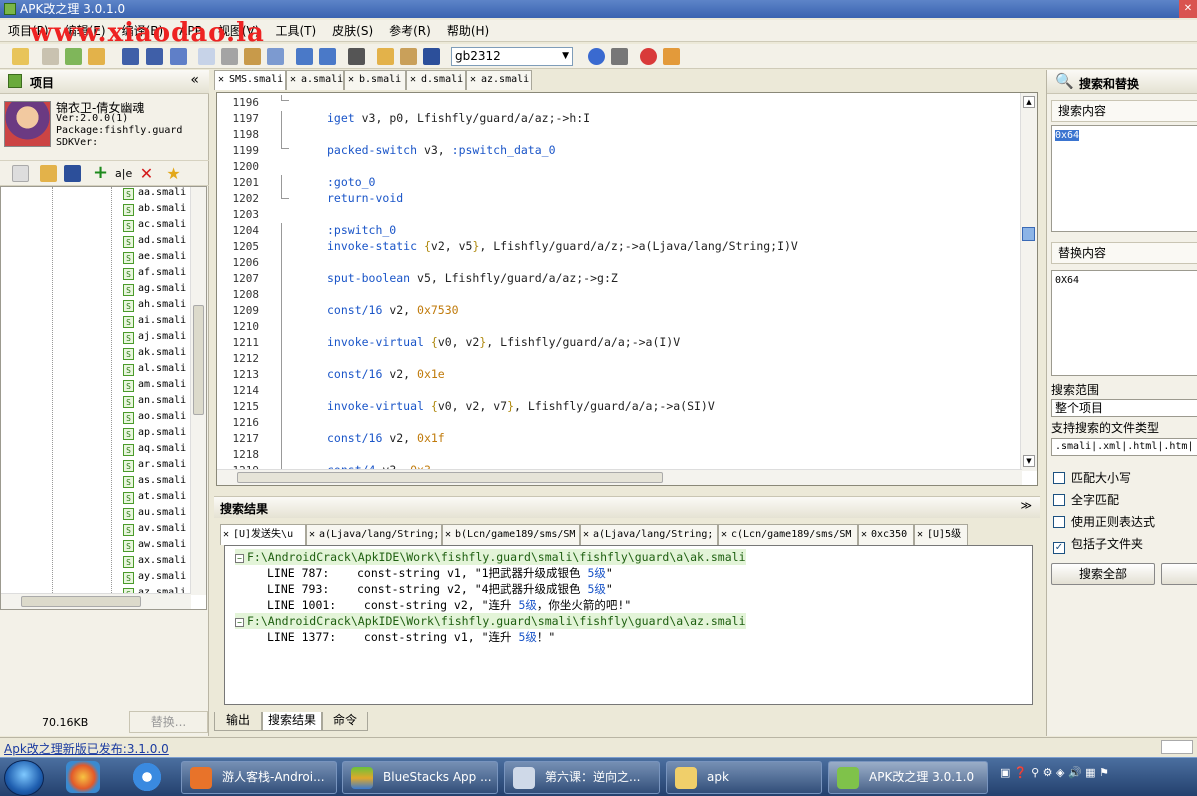  I want to click on collapse-toggle-icon: −, so click(239, 622).